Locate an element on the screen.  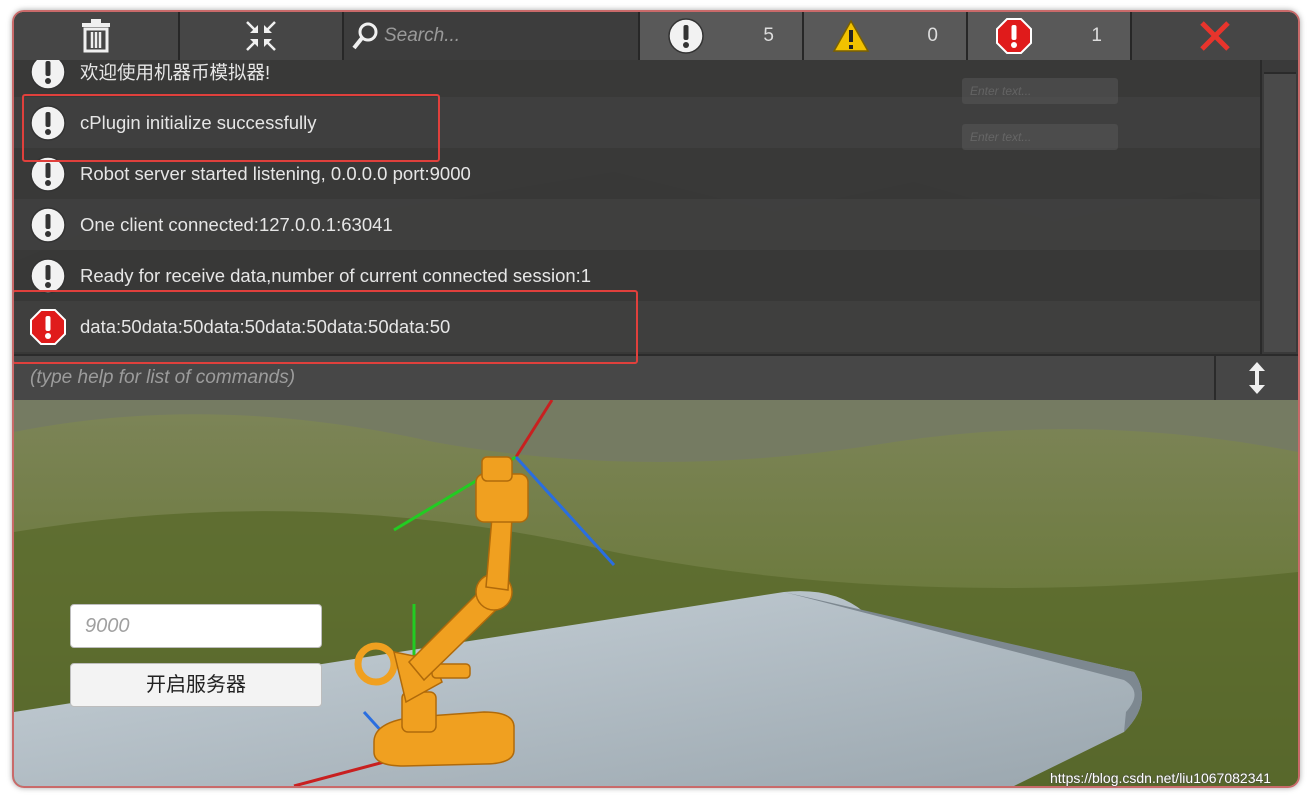
log-text: One client connected:127.0.0.1:63041 is located at coordinates (236, 224).